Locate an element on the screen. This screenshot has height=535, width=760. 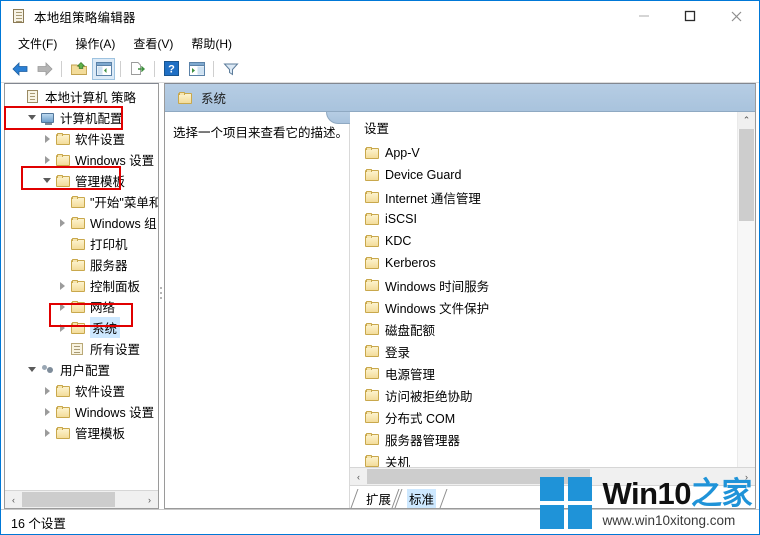
tree-item-6: Windows 组 is located at coordinates (81, 222).